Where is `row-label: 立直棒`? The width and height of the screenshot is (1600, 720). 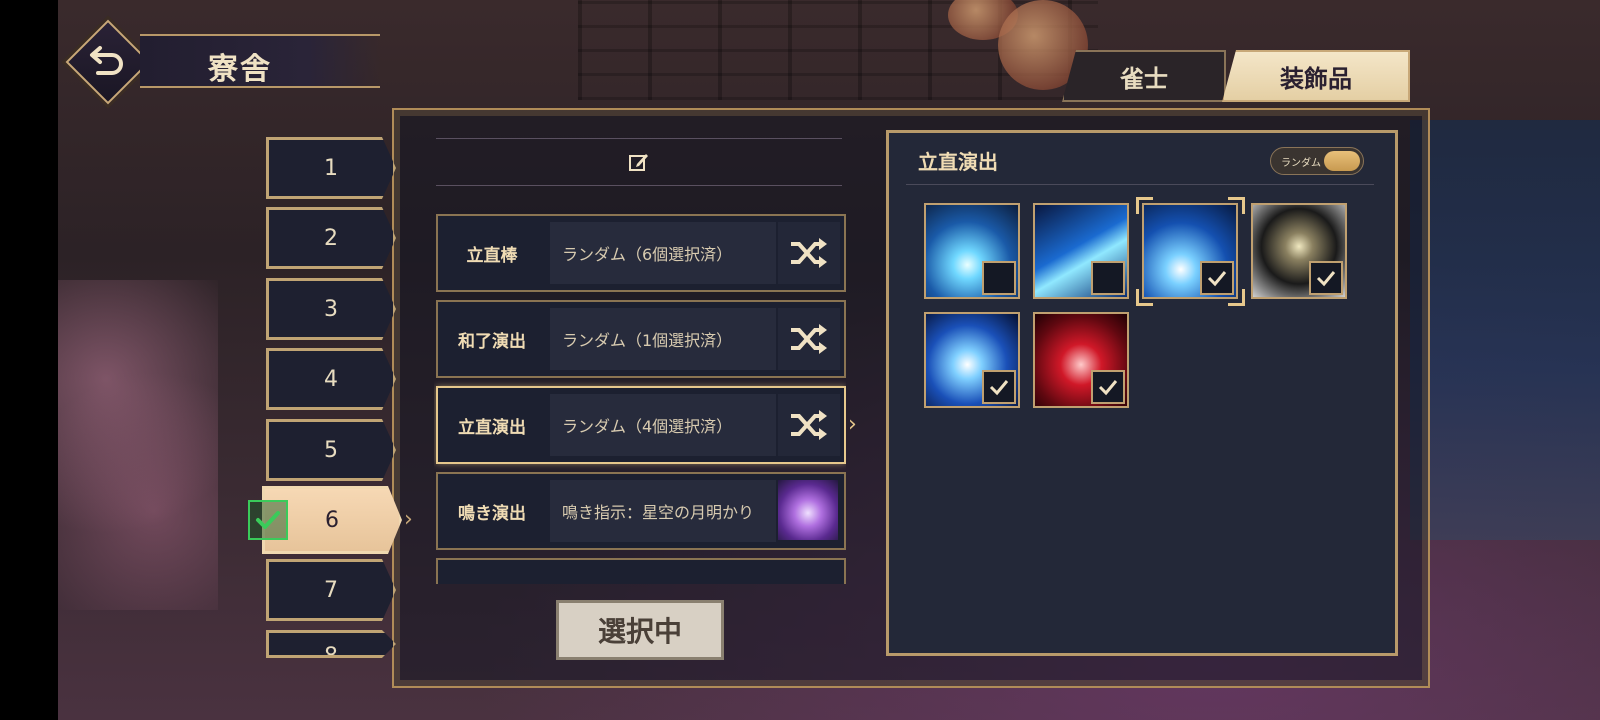
row-label: 立直棒 is located at coordinates (492, 255).